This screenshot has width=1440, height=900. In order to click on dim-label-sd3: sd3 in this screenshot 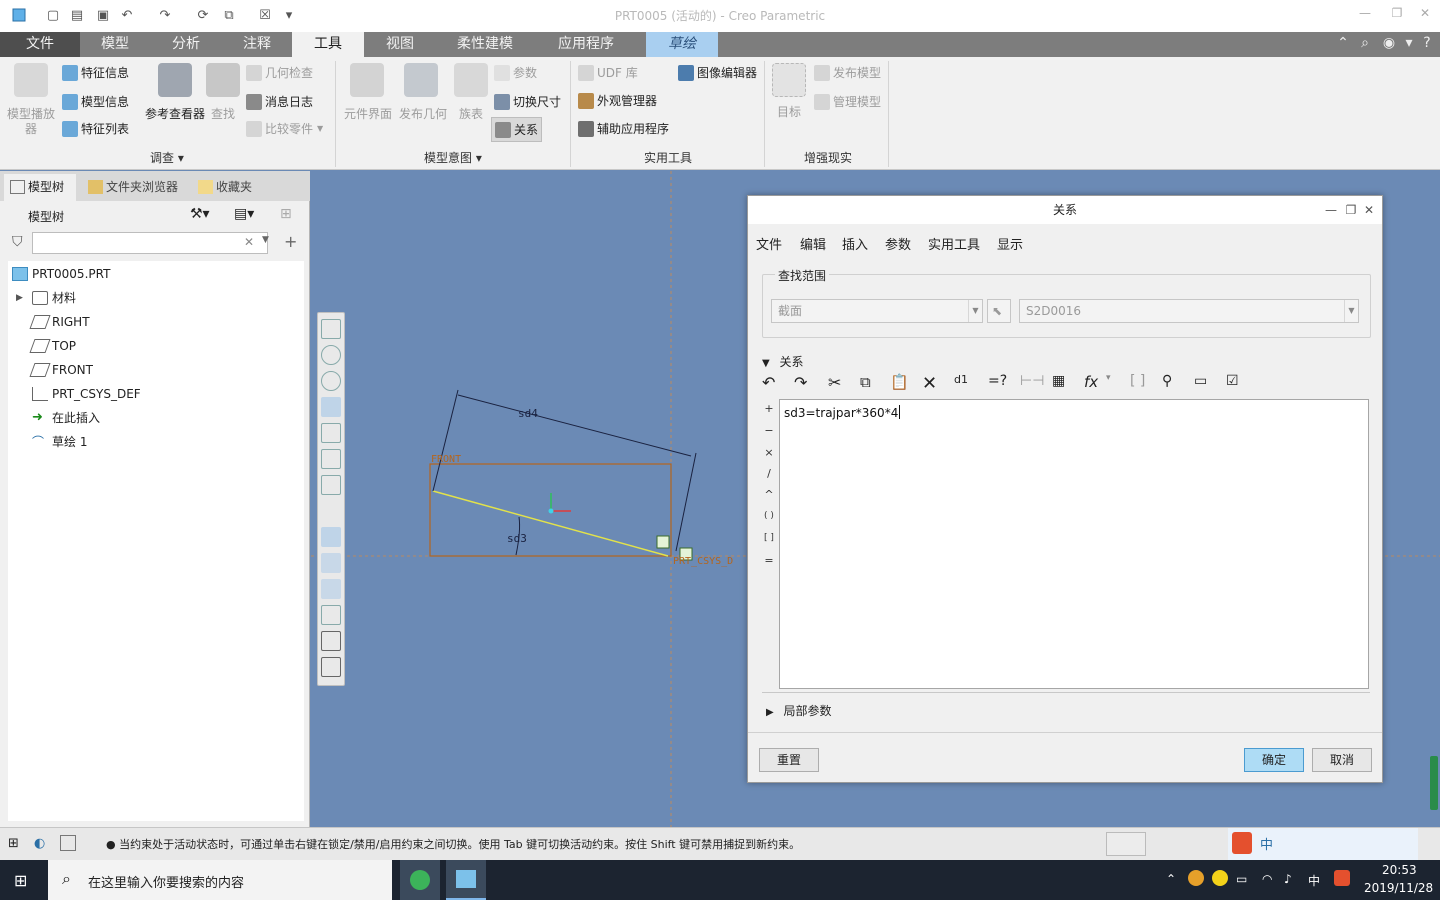, I will do `click(517, 538)`.